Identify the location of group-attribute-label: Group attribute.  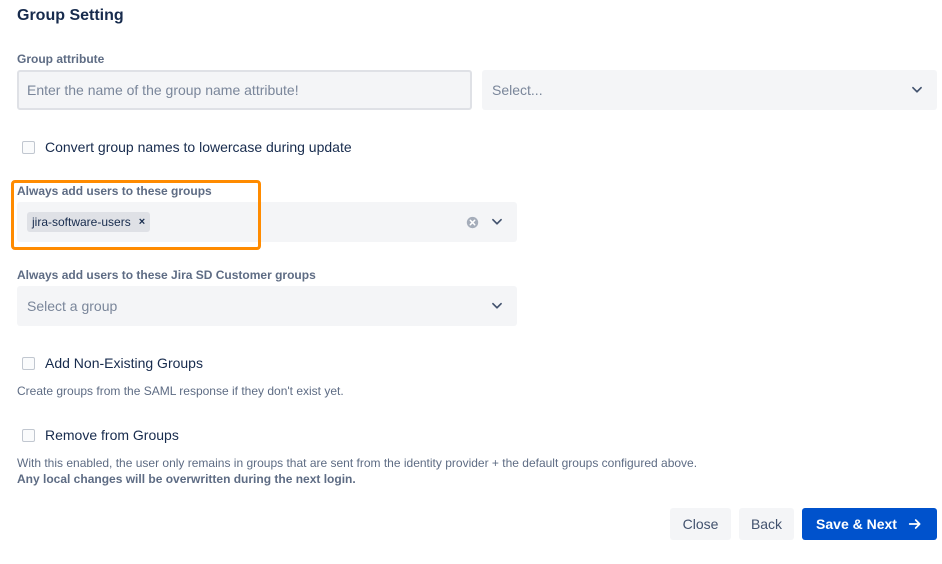
(61, 59).